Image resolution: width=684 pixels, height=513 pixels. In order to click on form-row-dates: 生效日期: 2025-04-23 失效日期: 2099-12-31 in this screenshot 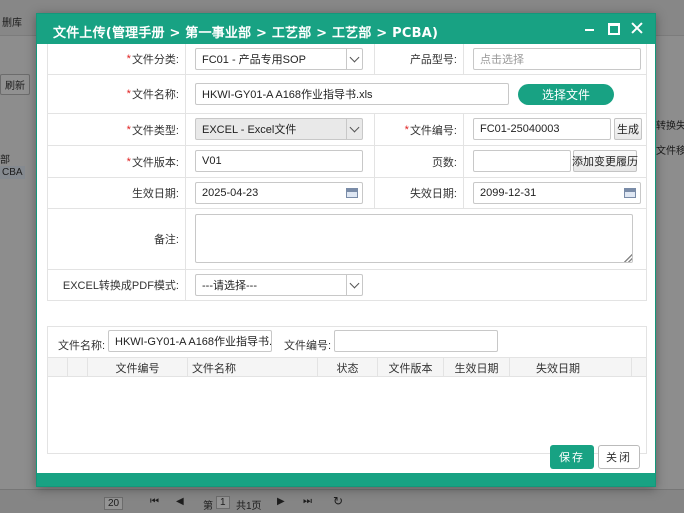, I will do `click(347, 193)`.